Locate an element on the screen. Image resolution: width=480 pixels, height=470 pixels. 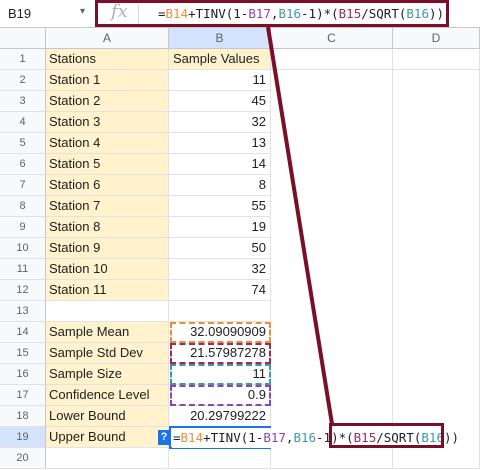
formula-ref-b14: B14 is located at coordinates (192, 437).